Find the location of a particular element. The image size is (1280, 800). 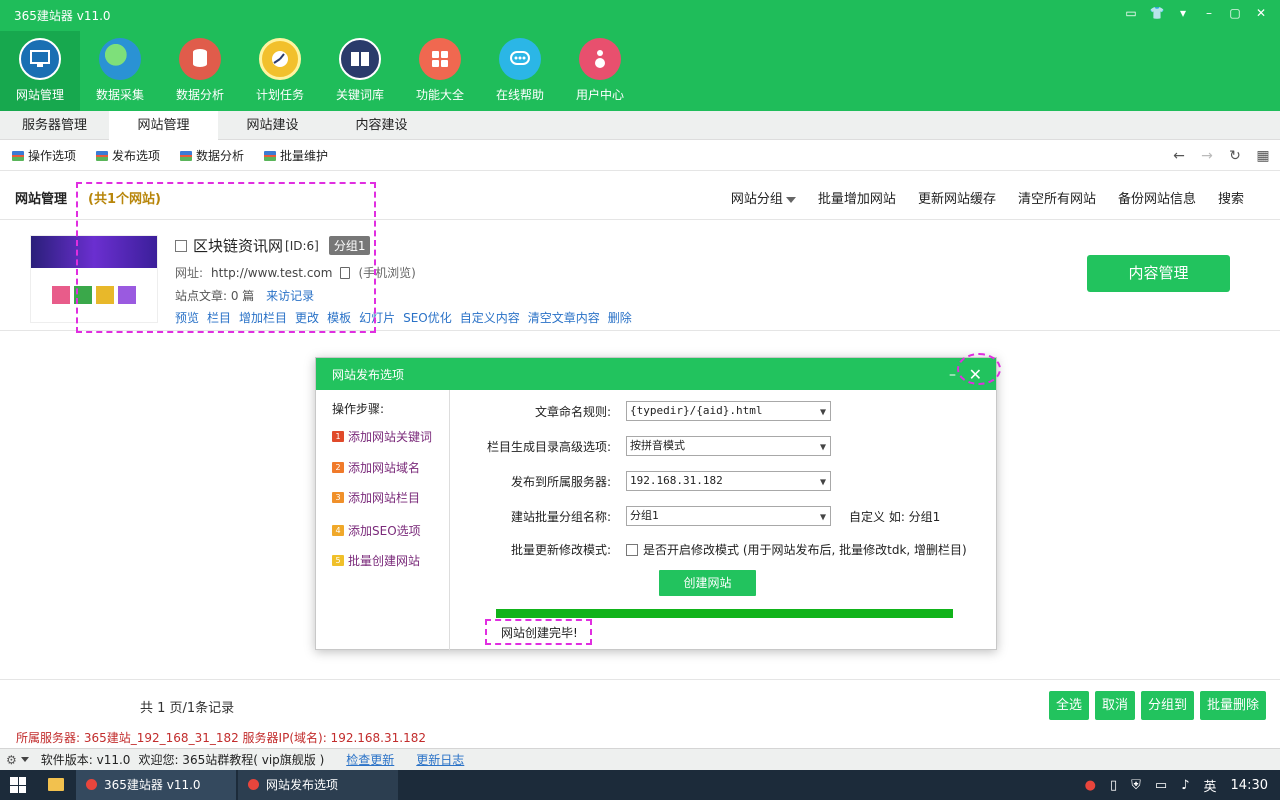

thumbnail-tile is located at coordinates (61, 295).